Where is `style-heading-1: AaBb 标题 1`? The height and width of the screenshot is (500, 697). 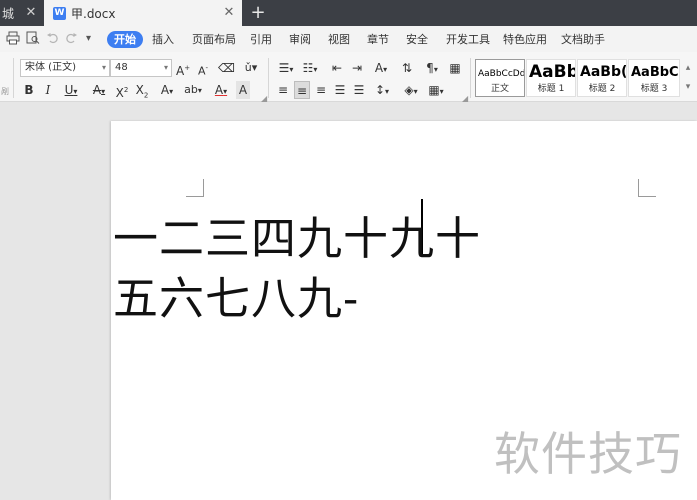
style-heading-1: AaBb 标题 1 is located at coordinates (551, 78).